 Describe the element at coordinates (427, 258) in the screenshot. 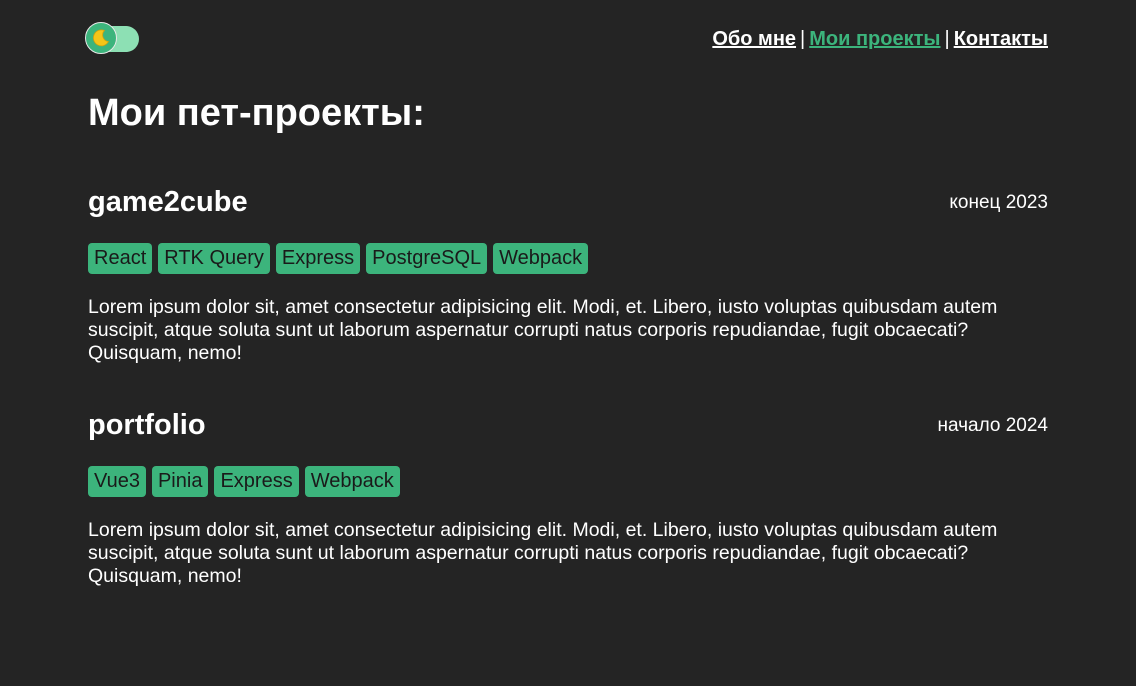

I see `tech-tag: PostgreSQL` at that location.